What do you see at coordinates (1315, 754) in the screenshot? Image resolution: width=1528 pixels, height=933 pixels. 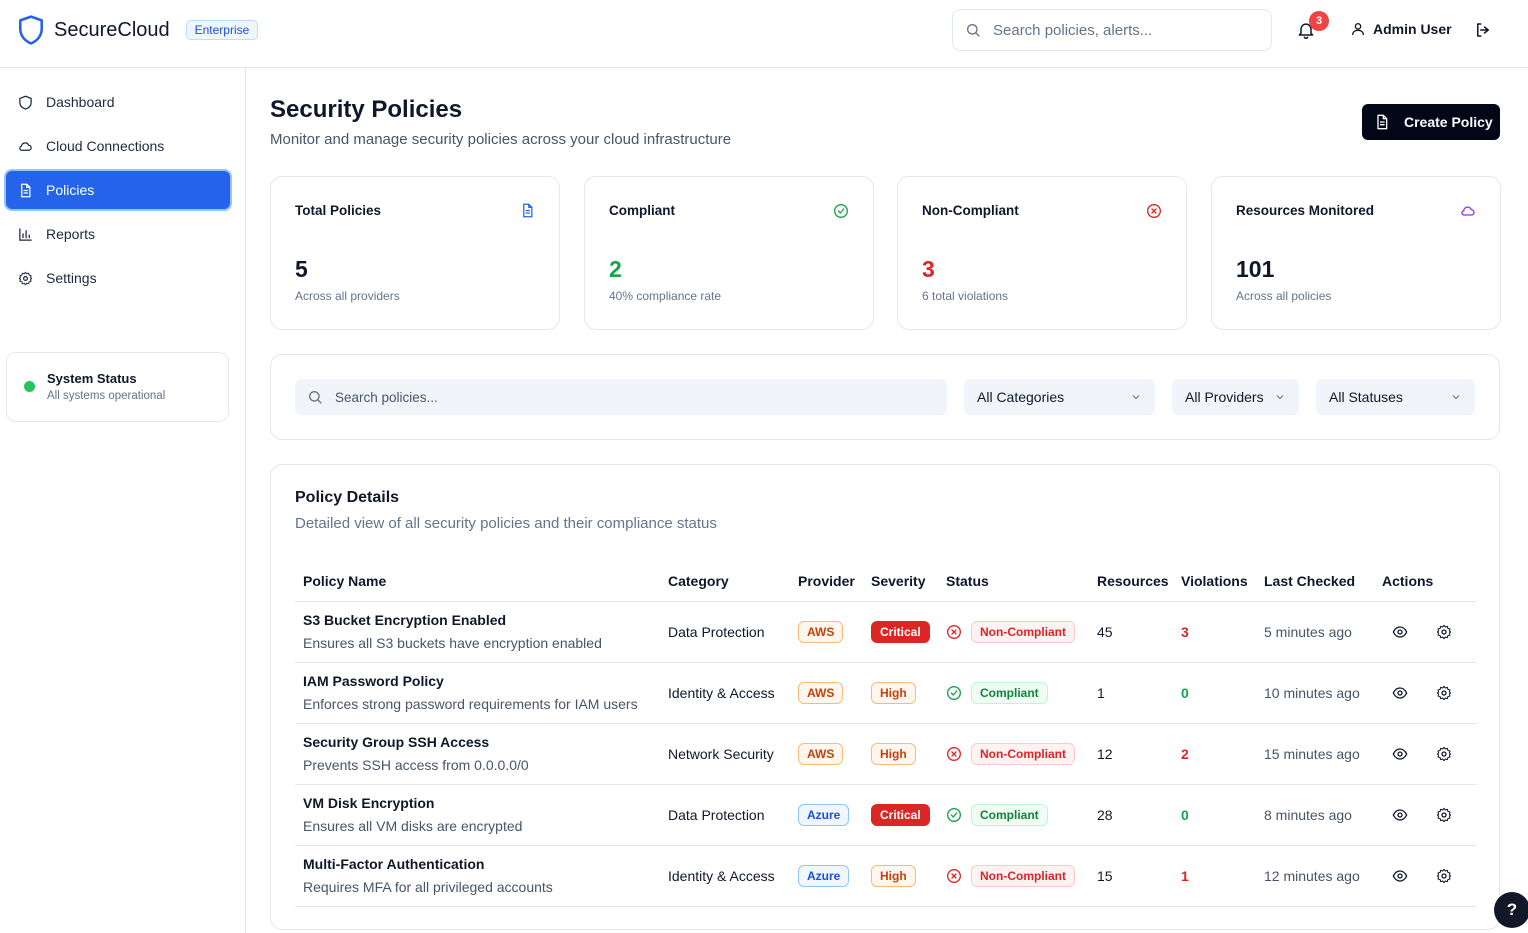 I see `last-checked-cell: 15 minutes ago` at bounding box center [1315, 754].